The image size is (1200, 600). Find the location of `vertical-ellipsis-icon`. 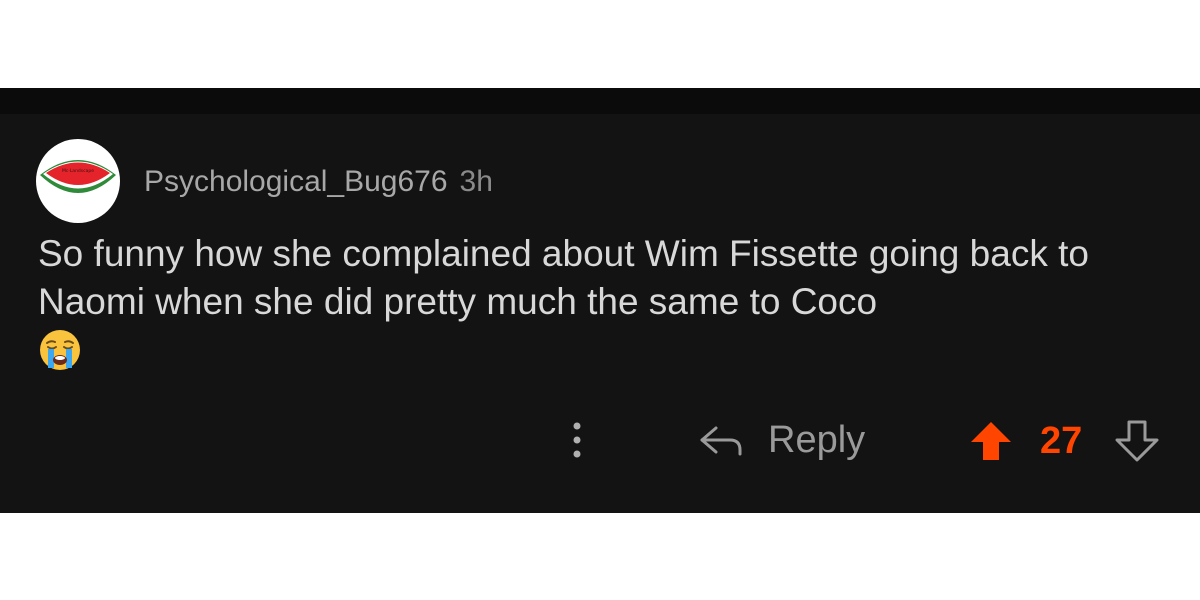

vertical-ellipsis-icon is located at coordinates (577, 440).